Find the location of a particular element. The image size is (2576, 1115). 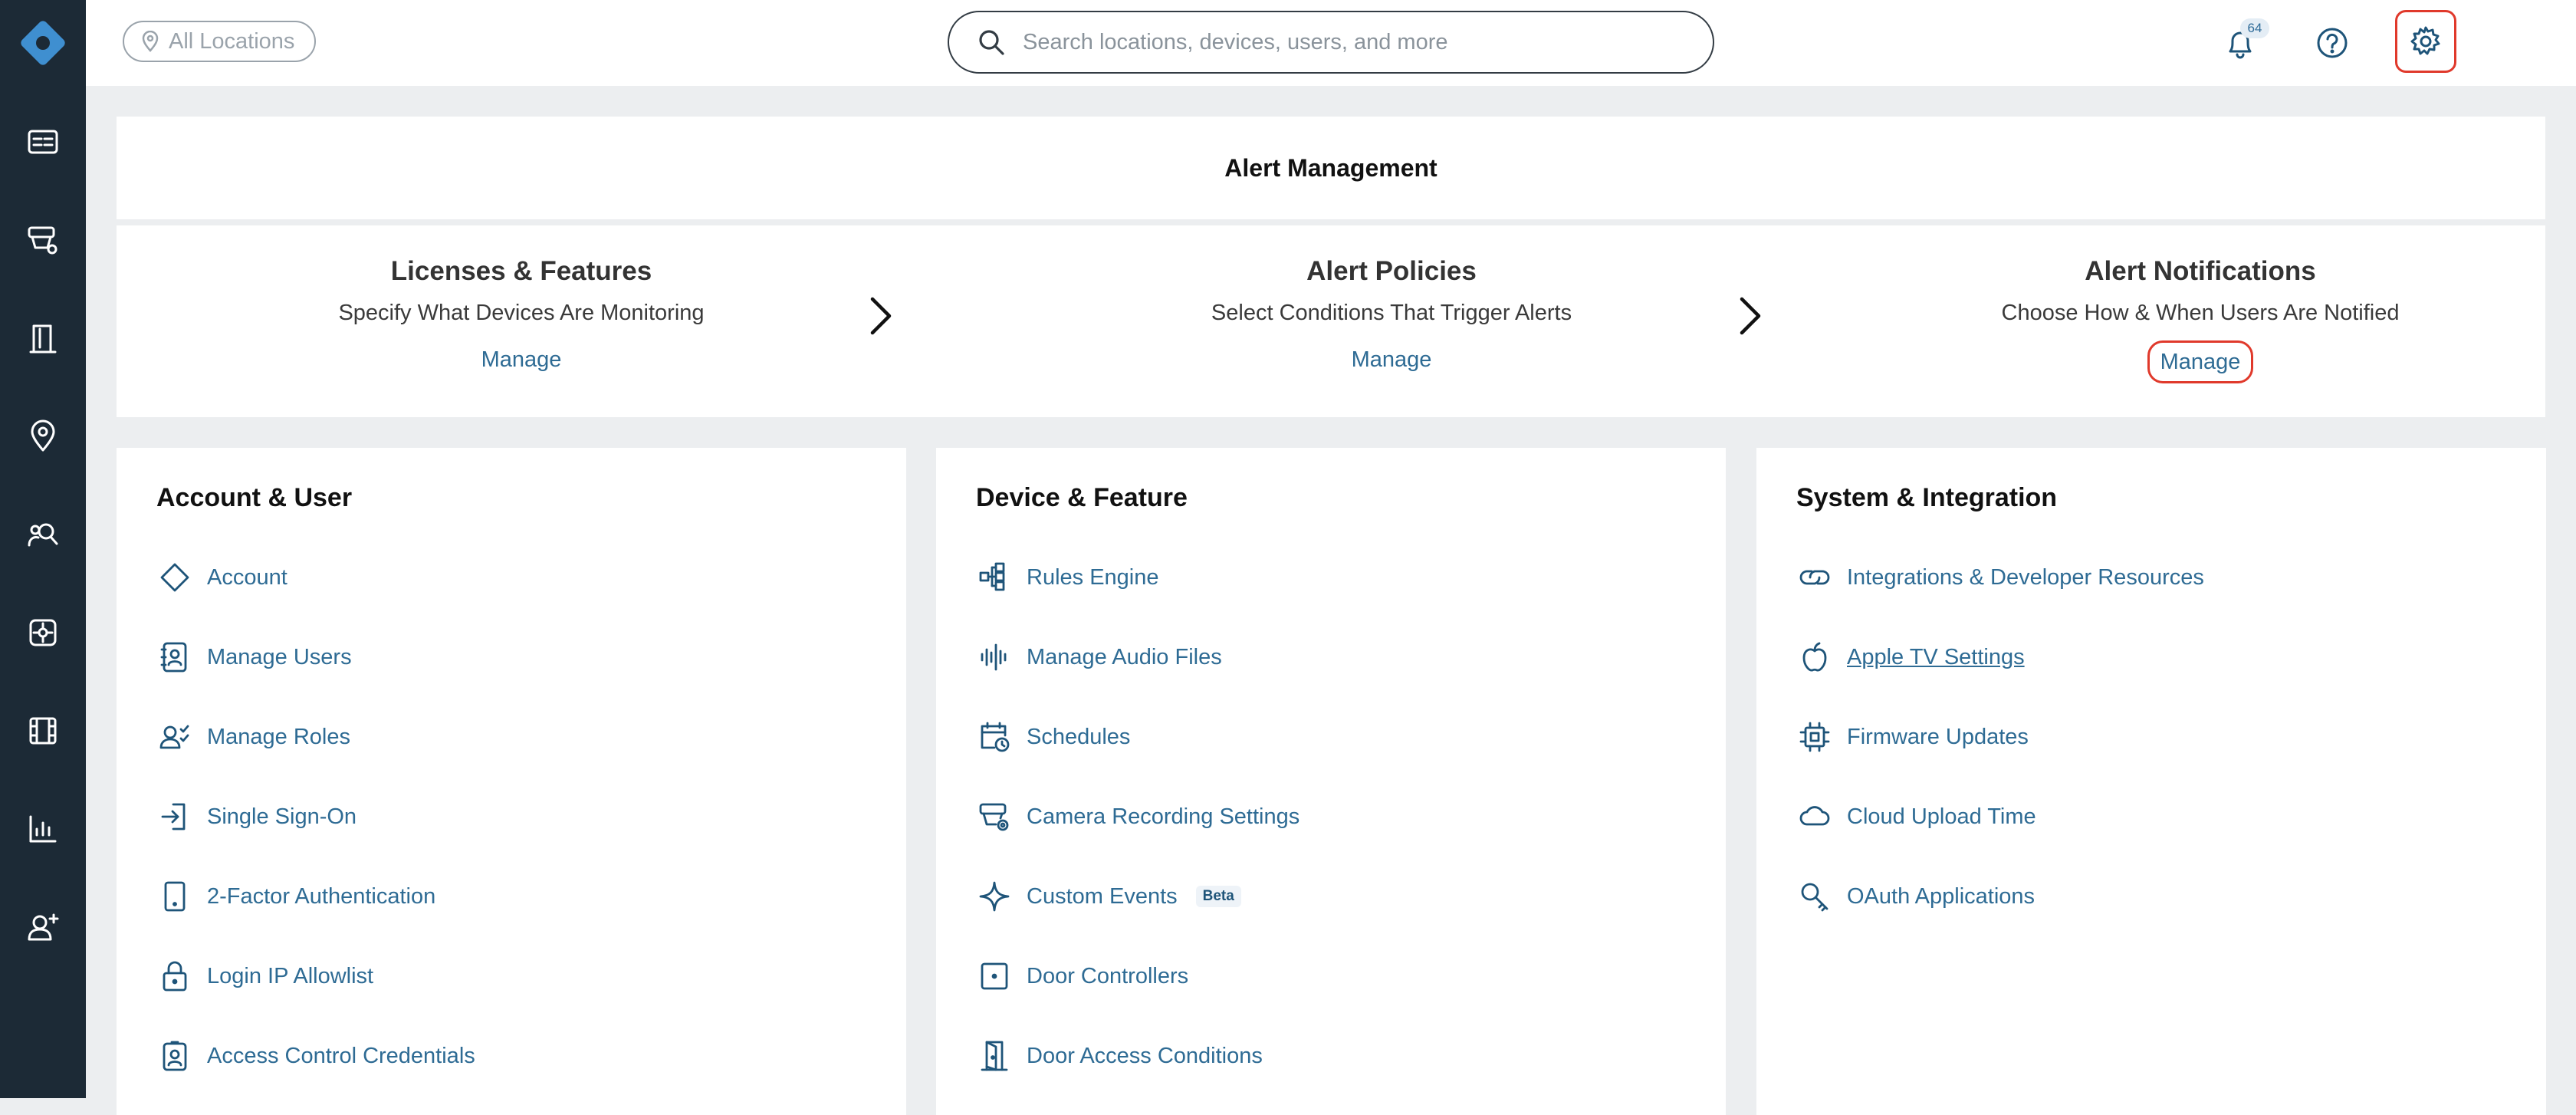

dashboard-icon is located at coordinates (43, 141).